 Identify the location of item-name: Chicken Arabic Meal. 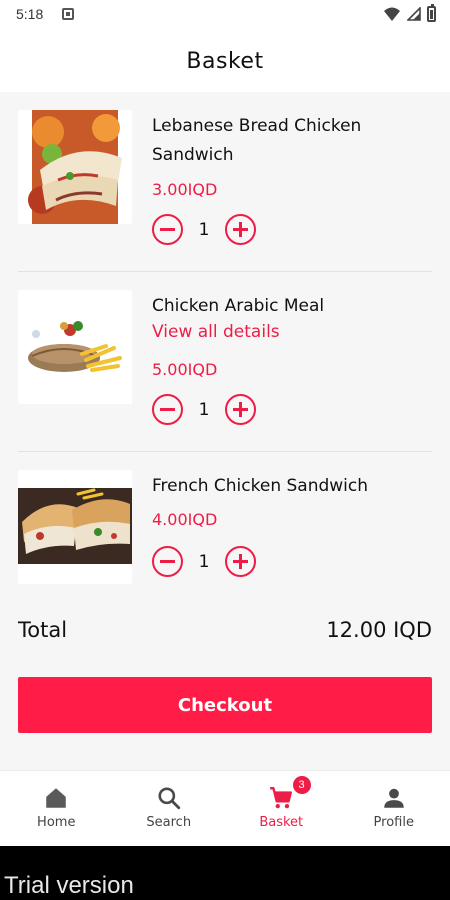
(238, 306).